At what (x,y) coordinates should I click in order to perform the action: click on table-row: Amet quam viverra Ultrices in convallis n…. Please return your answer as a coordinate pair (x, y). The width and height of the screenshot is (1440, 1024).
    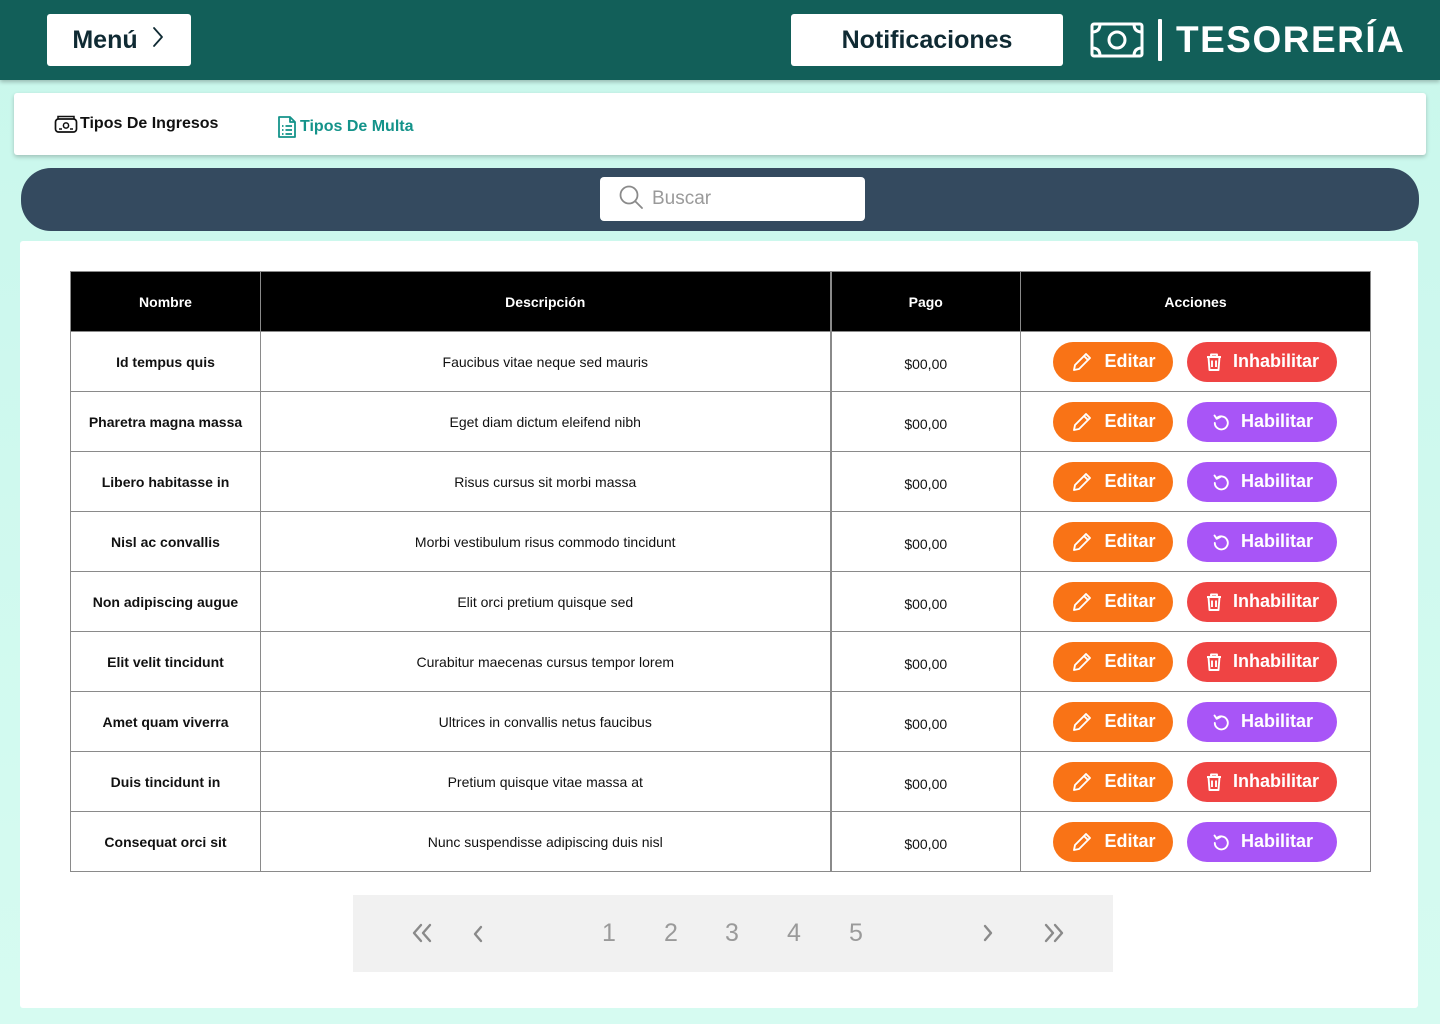
    Looking at the image, I should click on (720, 721).